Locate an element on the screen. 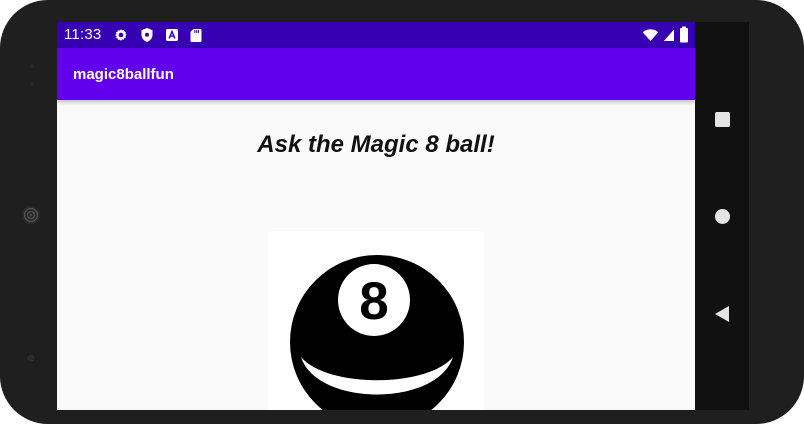  app-bar: magic8ballfun is located at coordinates (376, 74).